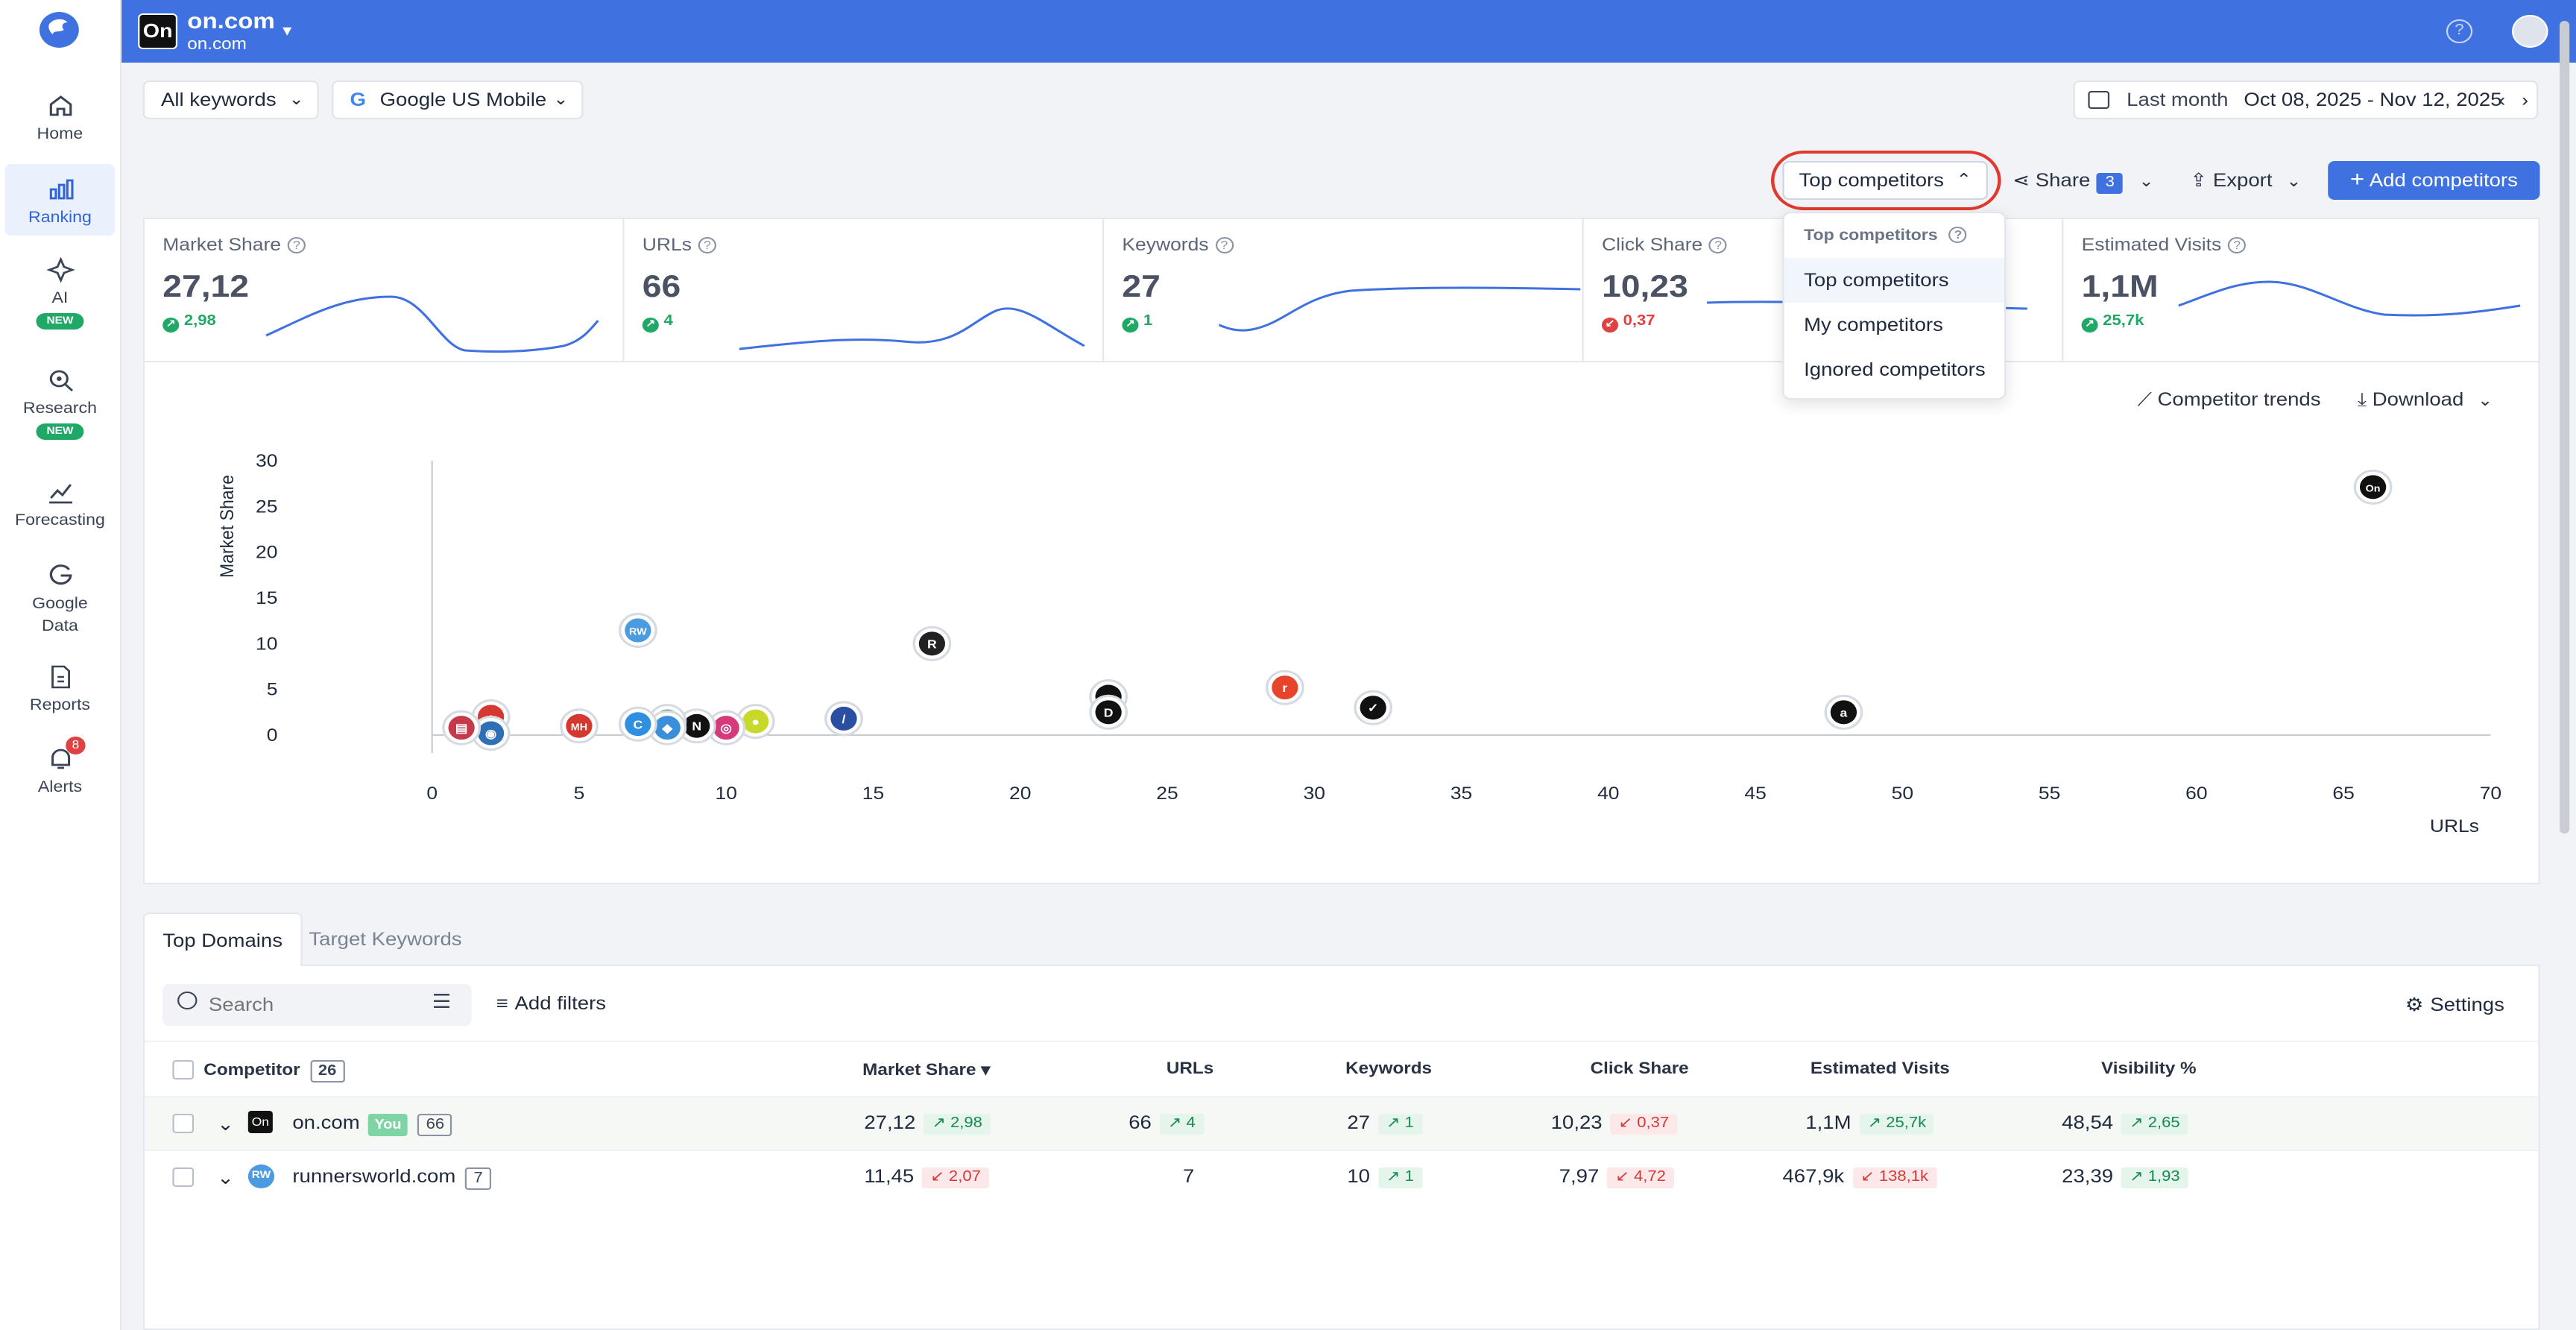 This screenshot has width=2576, height=1330. I want to click on col-urls: URLs, so click(1190, 1069).